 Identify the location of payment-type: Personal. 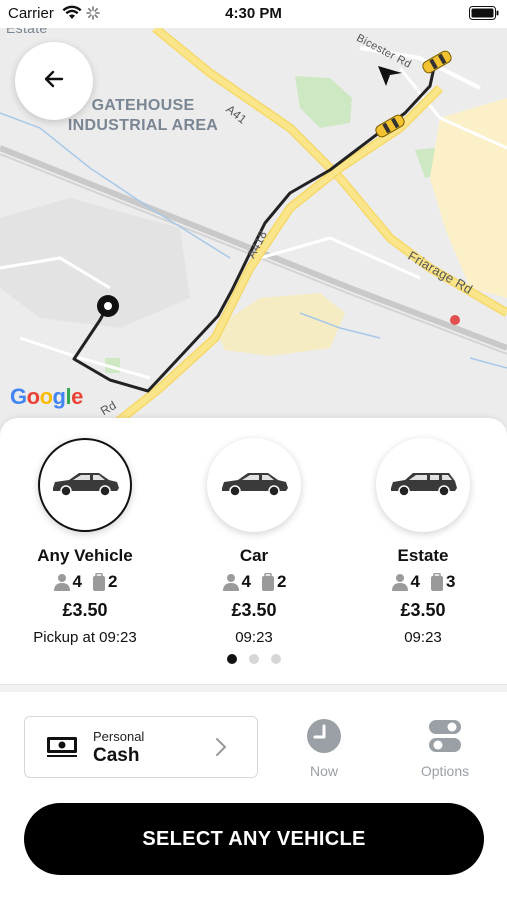
(119, 736).